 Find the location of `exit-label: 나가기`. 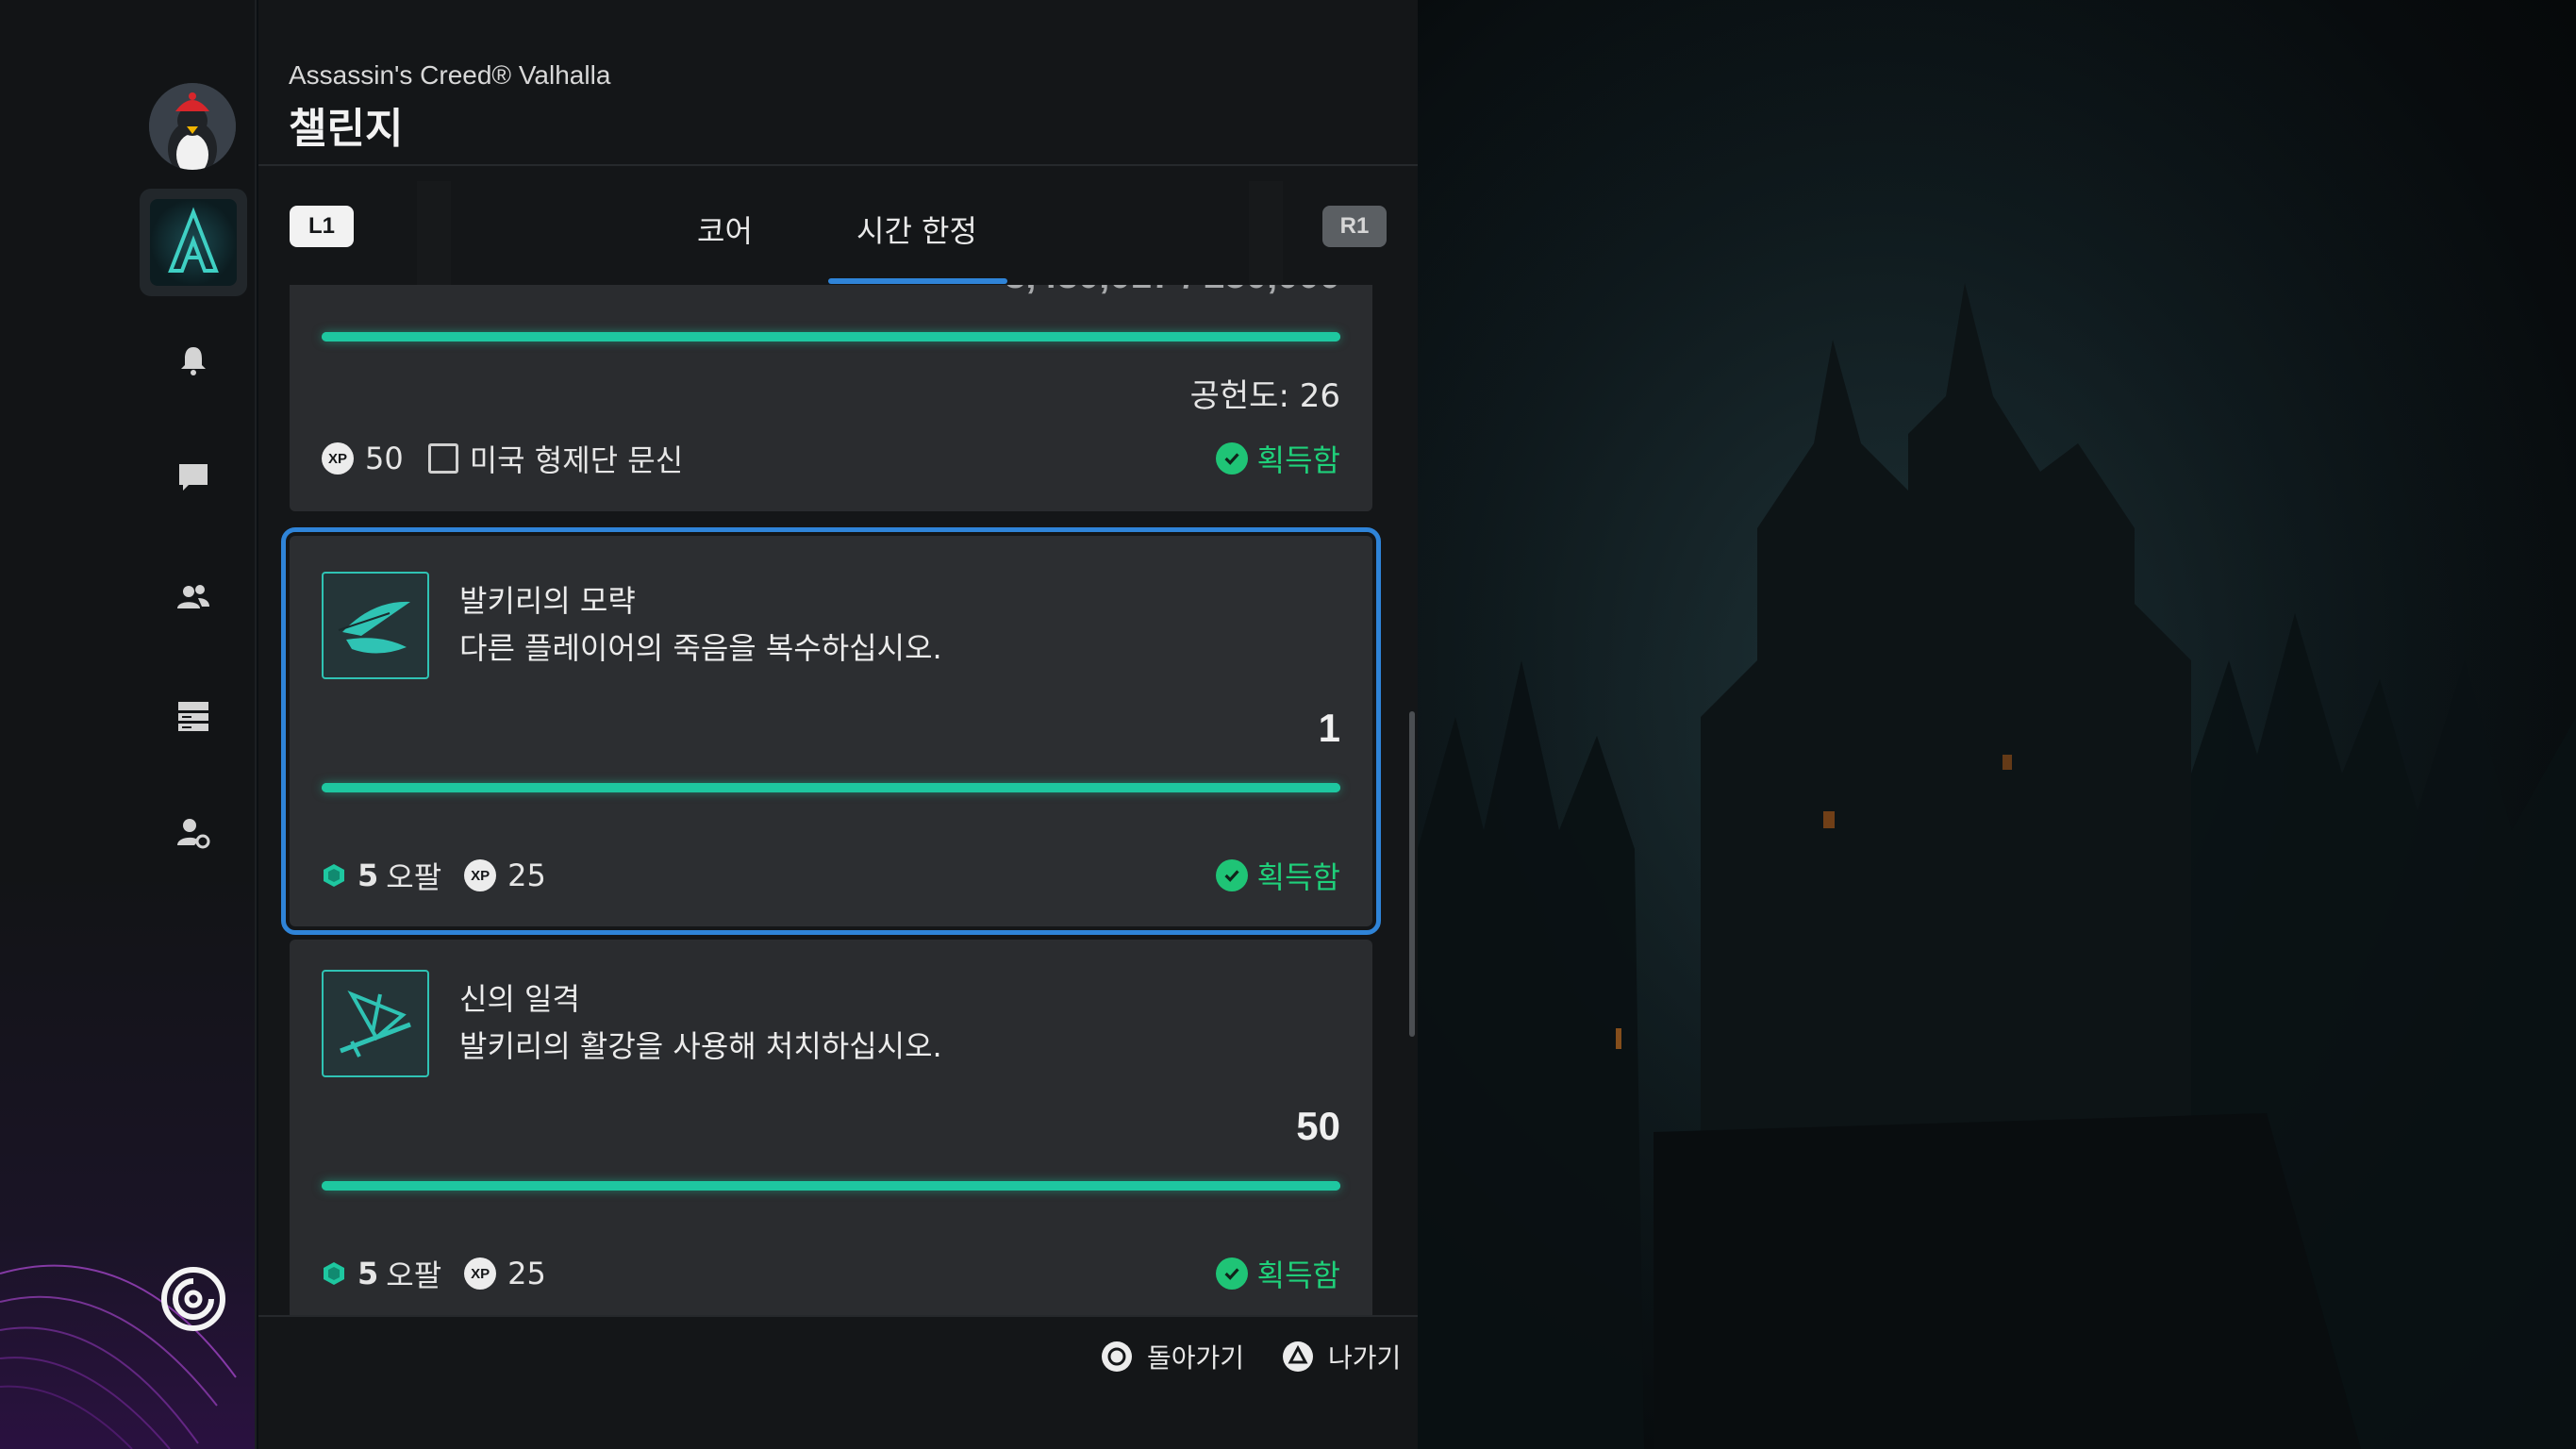

exit-label: 나가기 is located at coordinates (1365, 1358).